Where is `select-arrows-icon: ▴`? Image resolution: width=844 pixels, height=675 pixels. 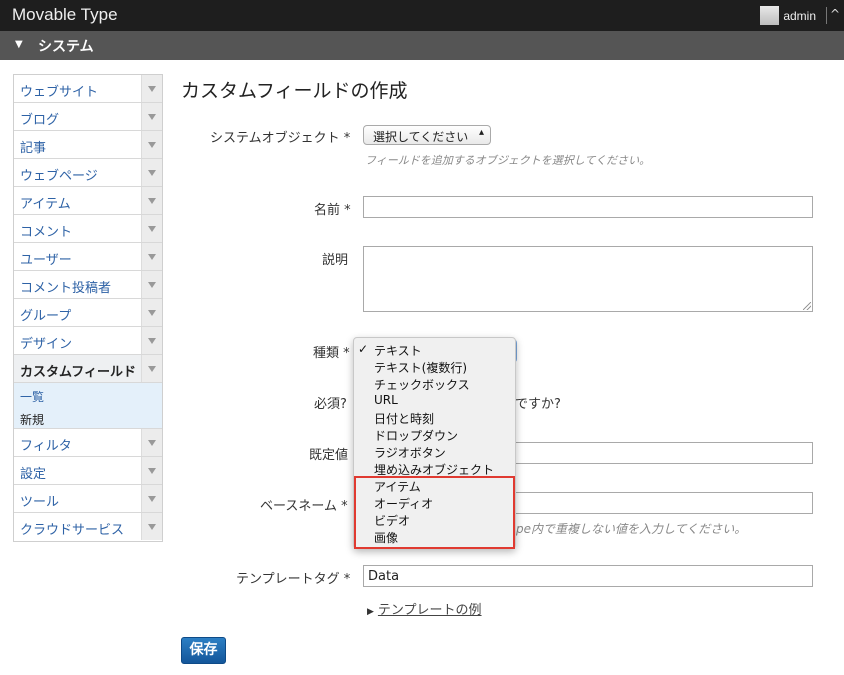 select-arrows-icon: ▴ is located at coordinates (481, 132).